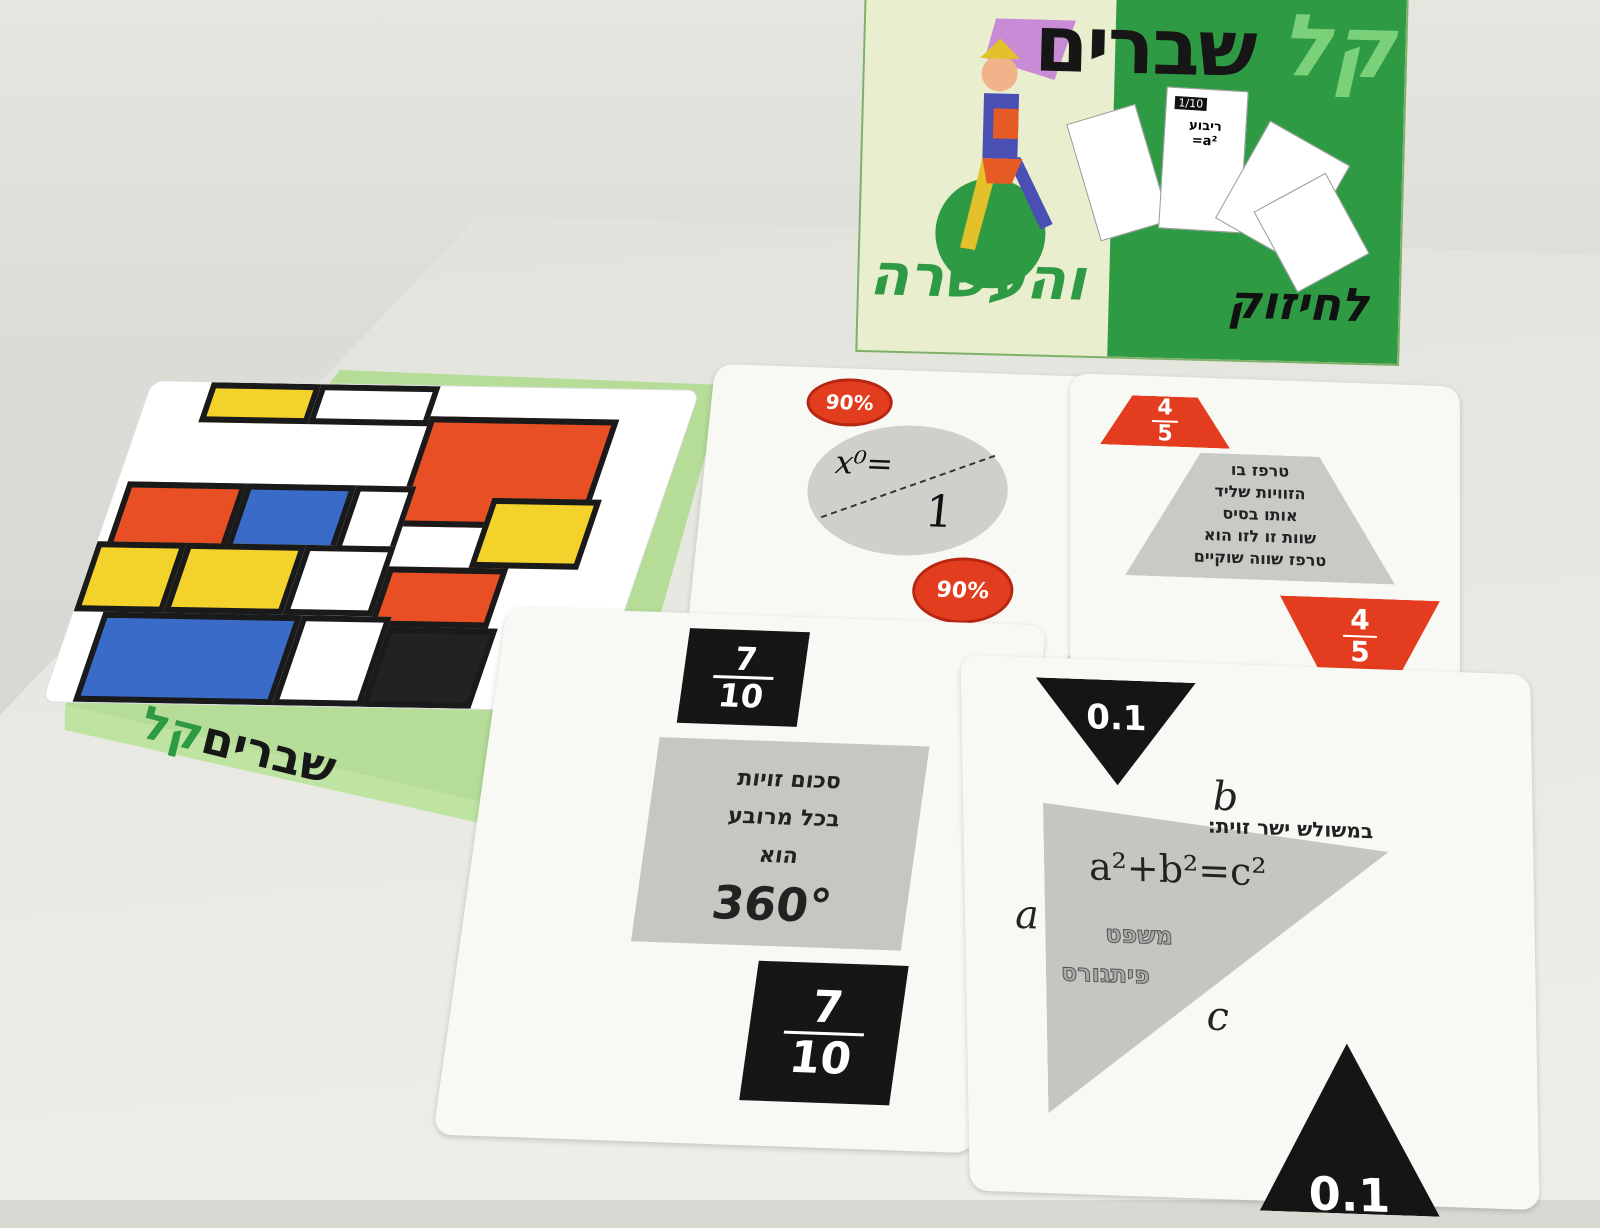 This screenshot has width=1600, height=1228. Describe the element at coordinates (939, 512) in the screenshot. I see `expression-right: 1` at that location.